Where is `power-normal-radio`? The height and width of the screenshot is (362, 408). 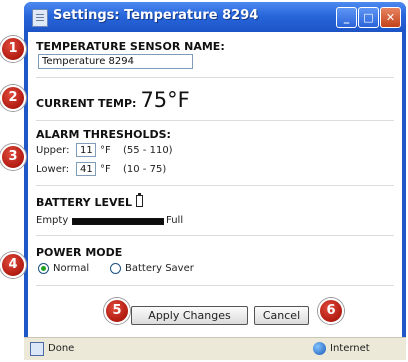 power-normal-radio is located at coordinates (43, 268).